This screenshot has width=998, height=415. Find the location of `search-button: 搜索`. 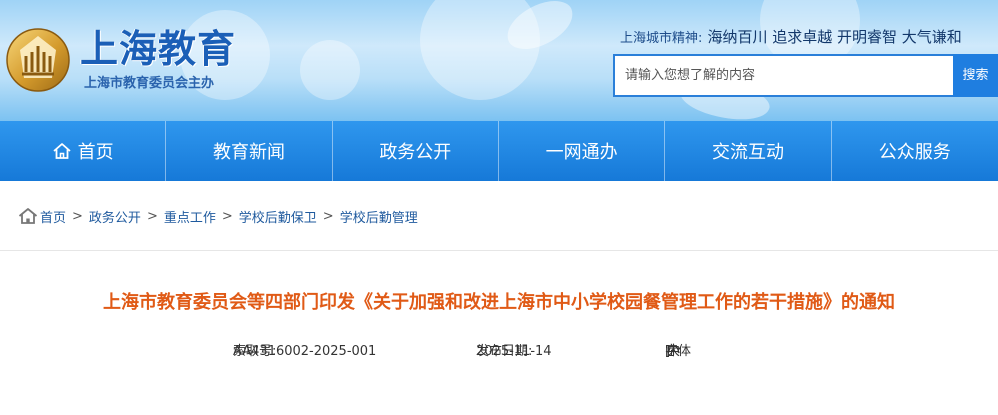

search-button: 搜索 is located at coordinates (975, 75).